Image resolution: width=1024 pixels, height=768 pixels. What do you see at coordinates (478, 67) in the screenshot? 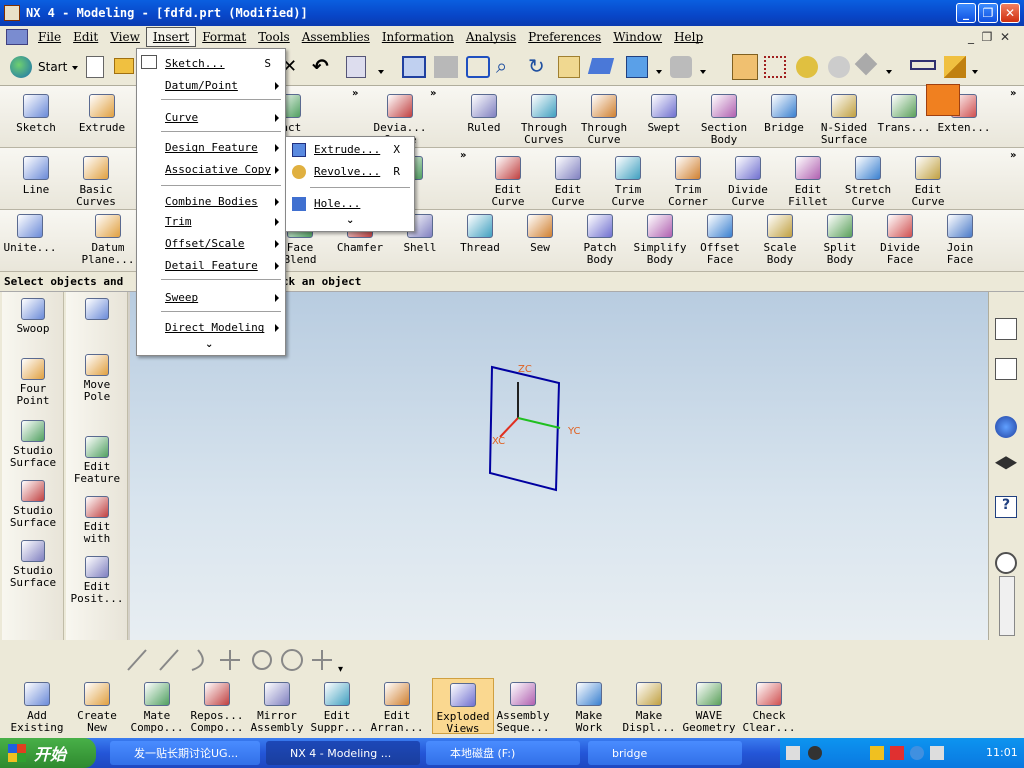
I see `zoom-icon` at bounding box center [478, 67].